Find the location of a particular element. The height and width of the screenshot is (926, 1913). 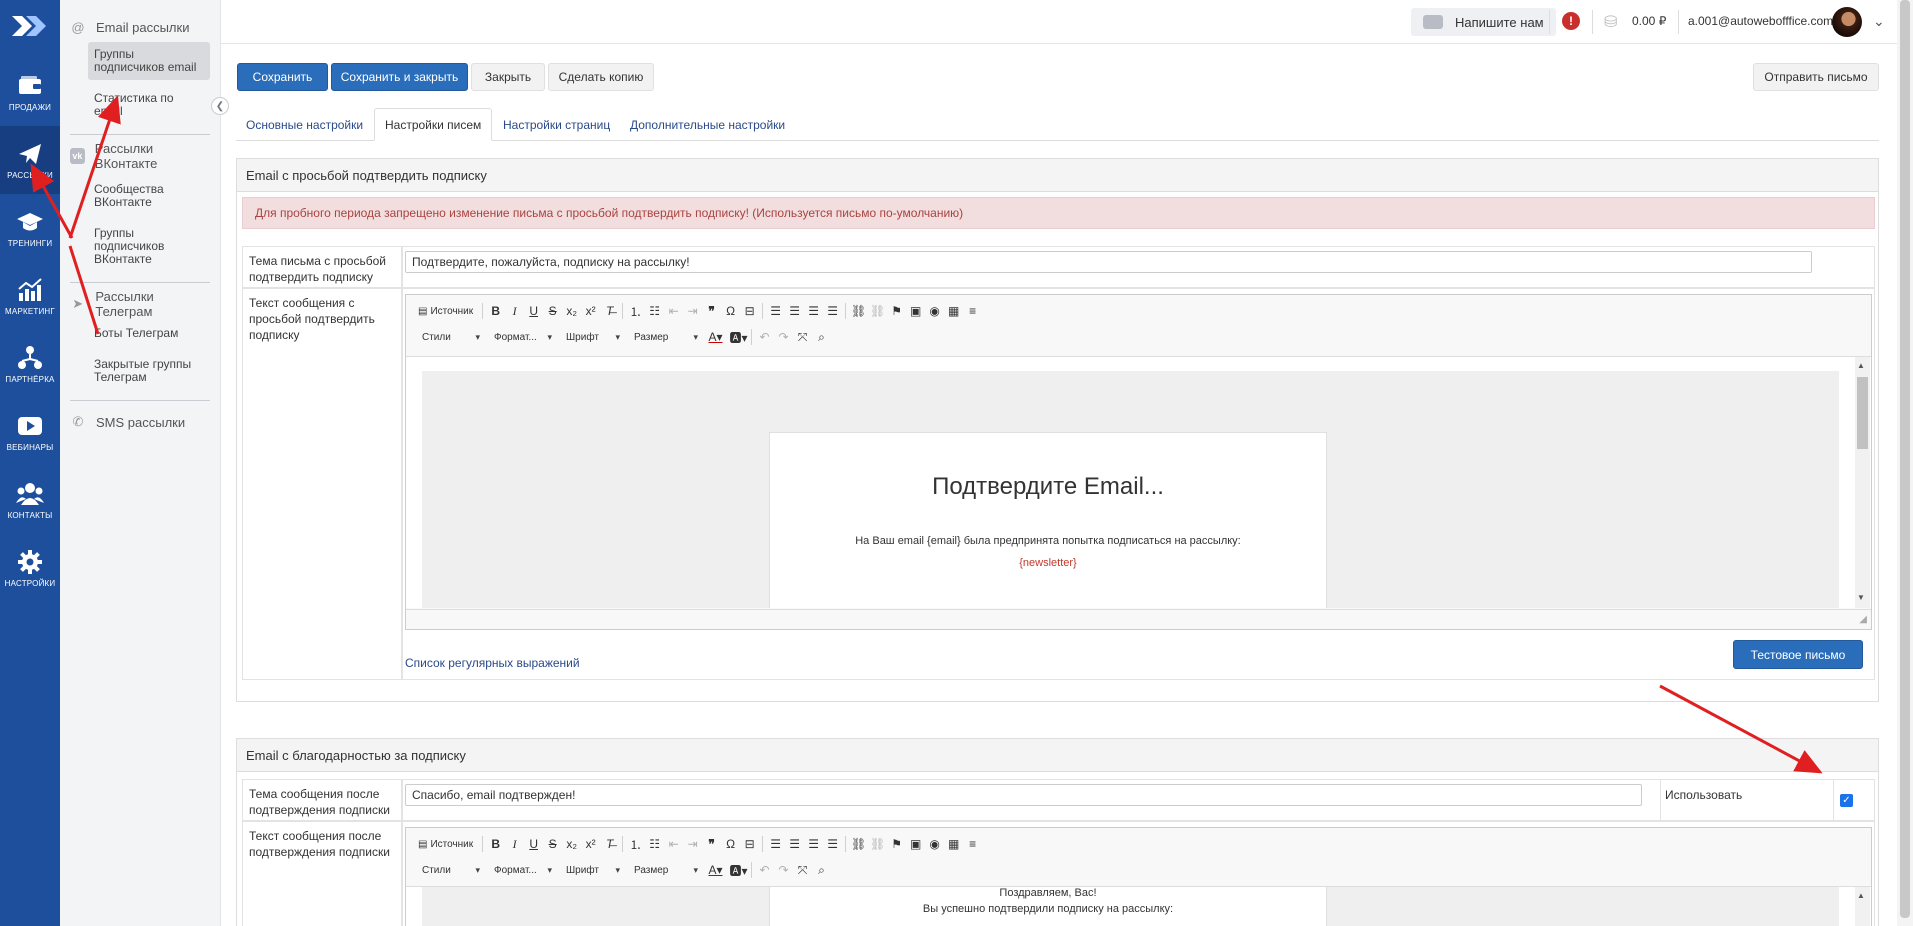

redo-icon: ↷ is located at coordinates (783, 337).